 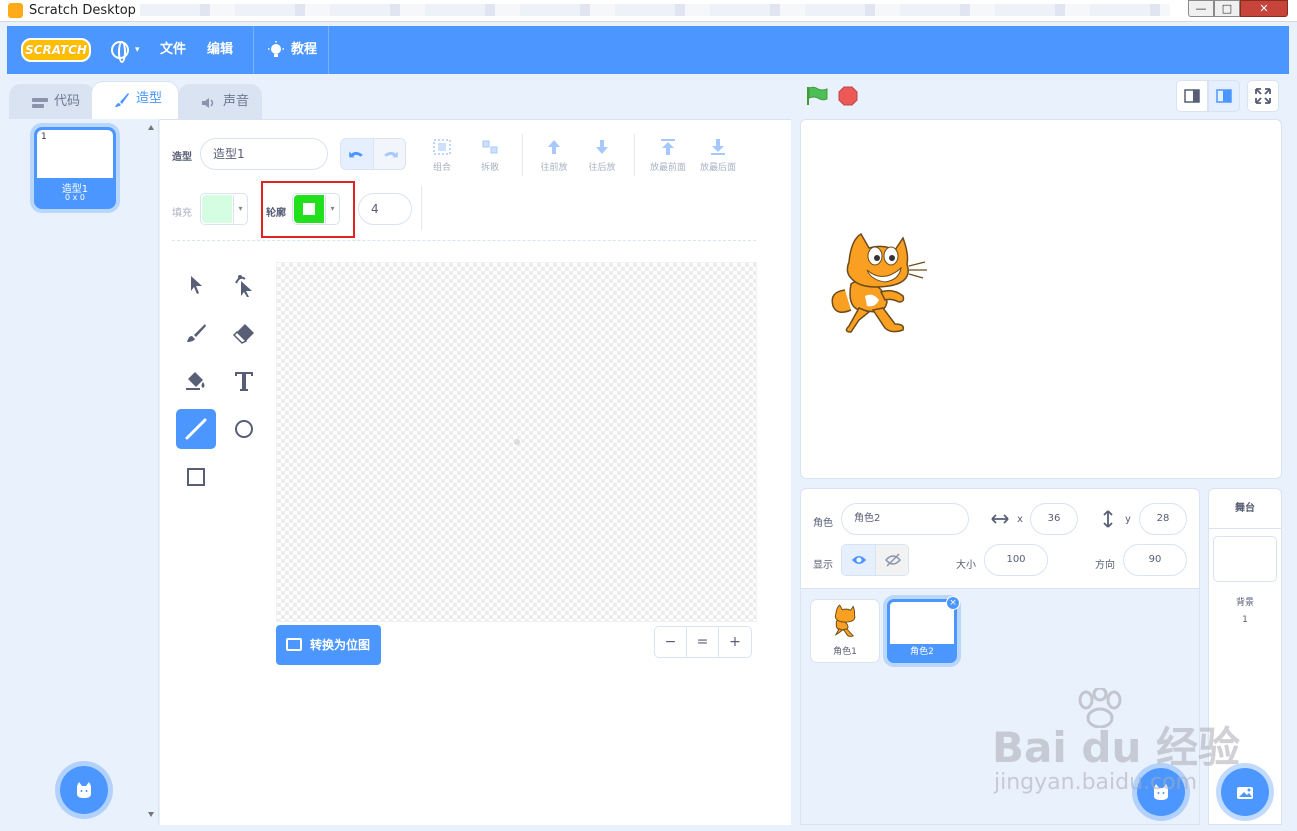 I want to click on green-flag-button, so click(x=817, y=96).